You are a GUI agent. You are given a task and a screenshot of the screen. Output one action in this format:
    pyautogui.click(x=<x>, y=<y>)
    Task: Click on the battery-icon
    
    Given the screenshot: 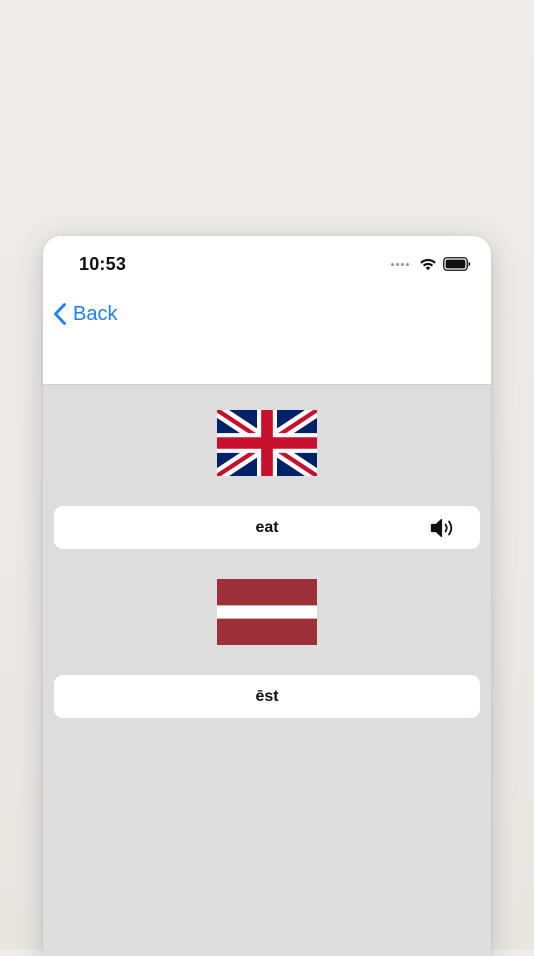 What is the action you would take?
    pyautogui.click(x=457, y=264)
    